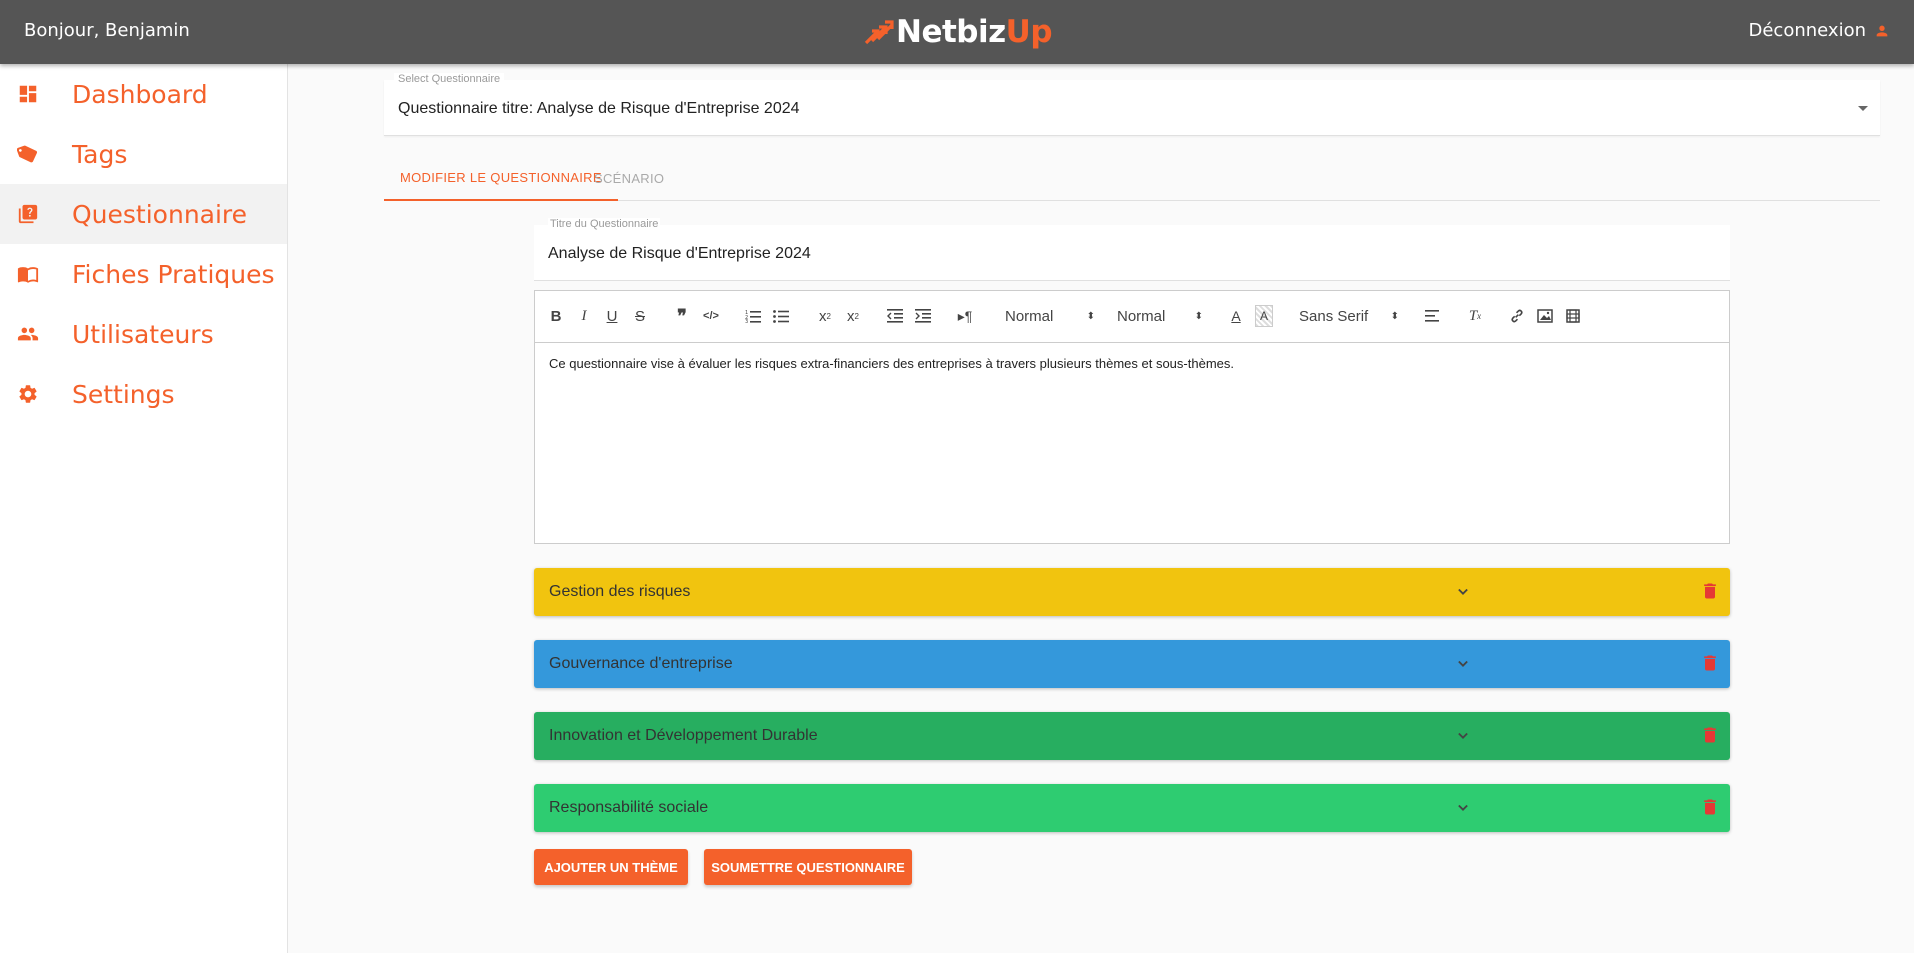 Image resolution: width=1914 pixels, height=953 pixels. I want to click on bold-icon: B, so click(556, 316).